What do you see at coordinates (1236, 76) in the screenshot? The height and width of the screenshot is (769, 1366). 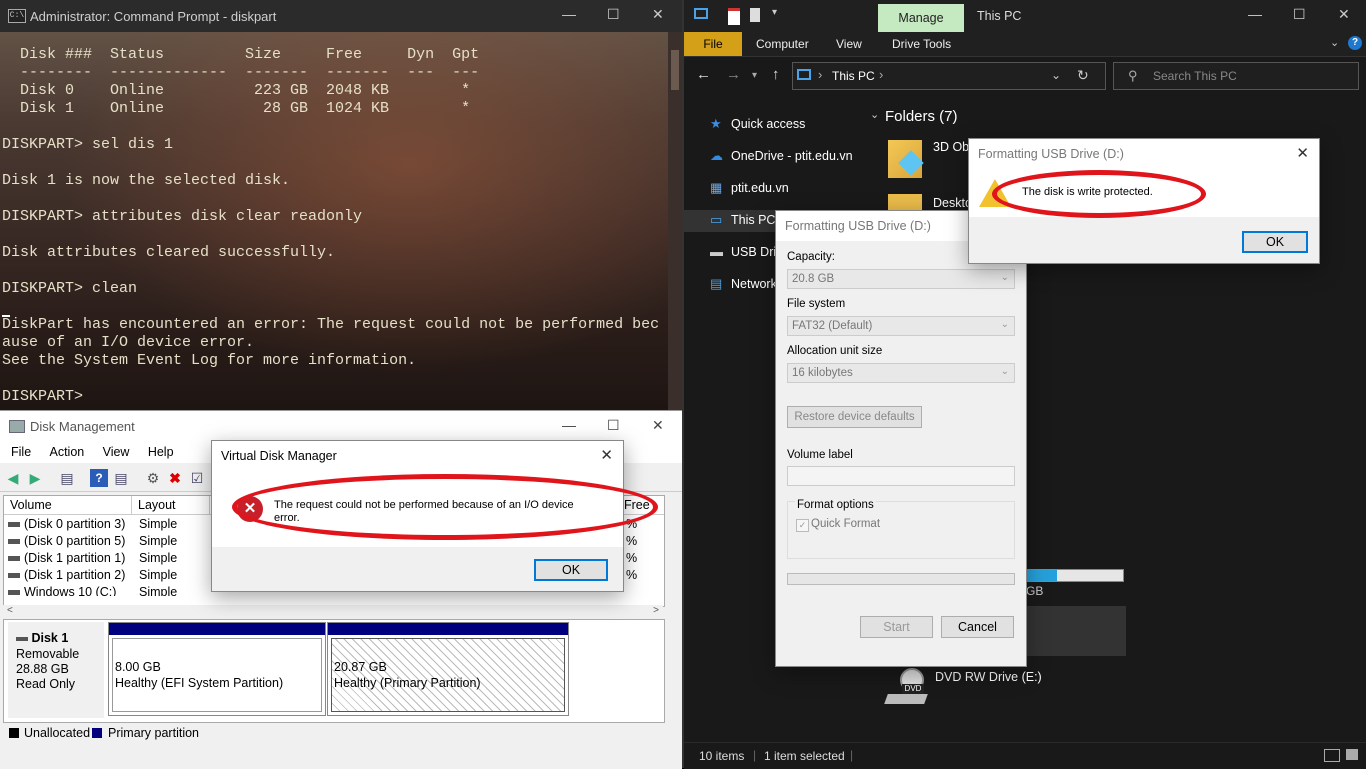 I see `search-input: ⚲ Search This PC` at bounding box center [1236, 76].